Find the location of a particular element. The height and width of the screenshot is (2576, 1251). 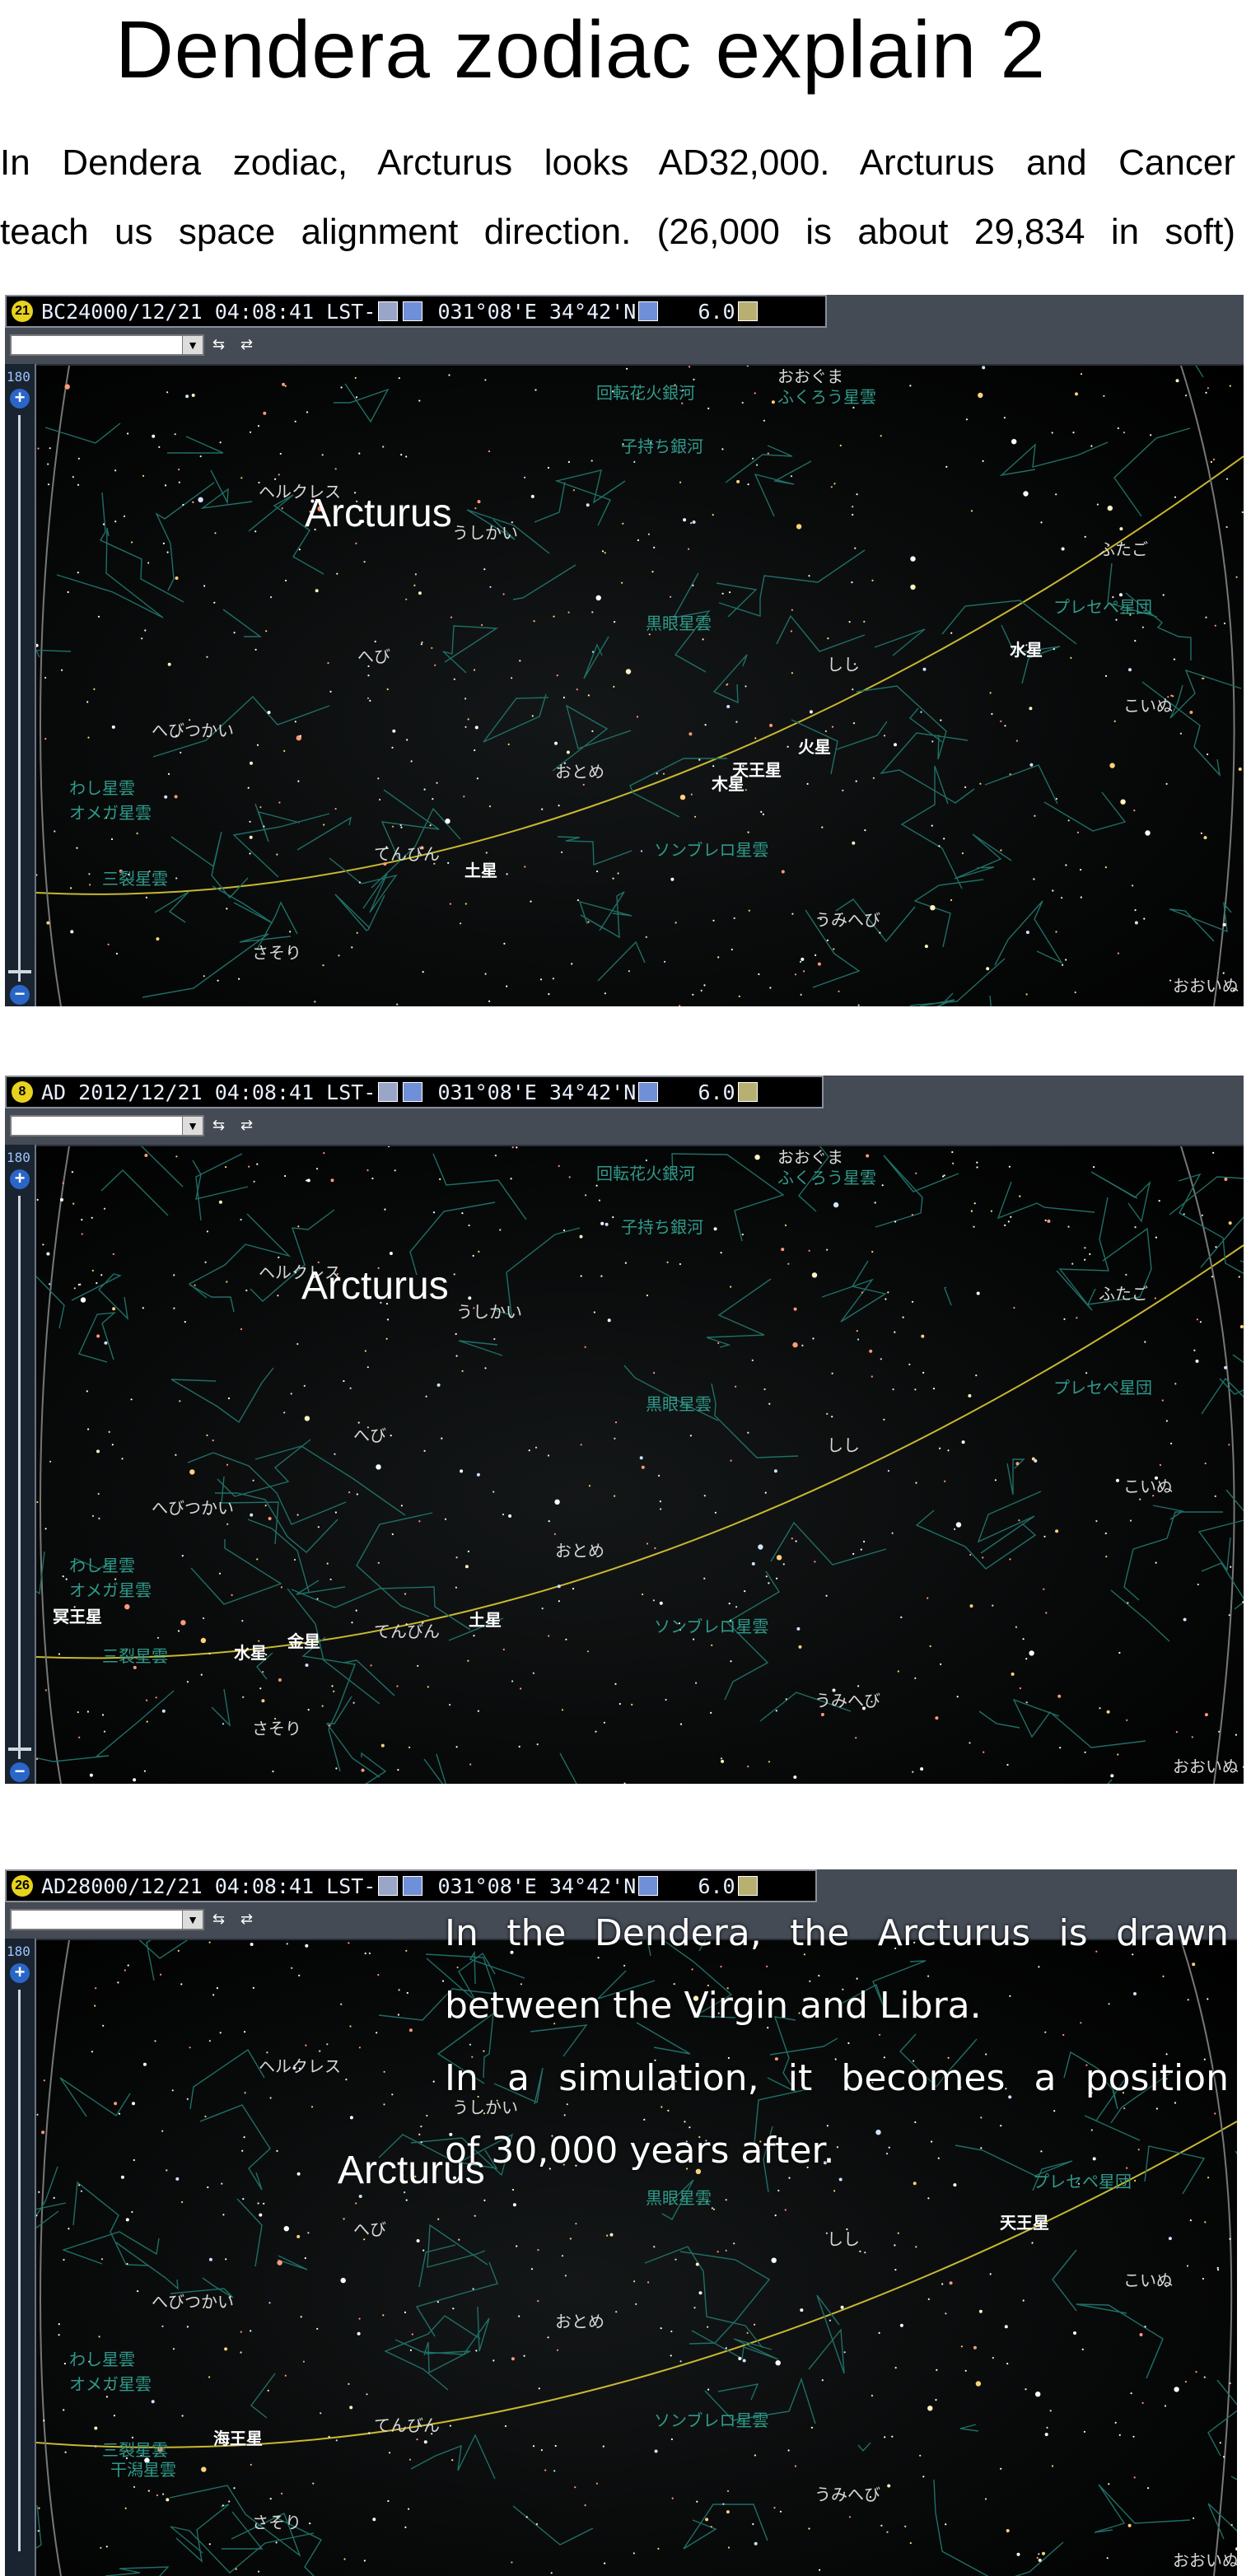

const-label-ophiuchus: へびつかい is located at coordinates (193, 1508).